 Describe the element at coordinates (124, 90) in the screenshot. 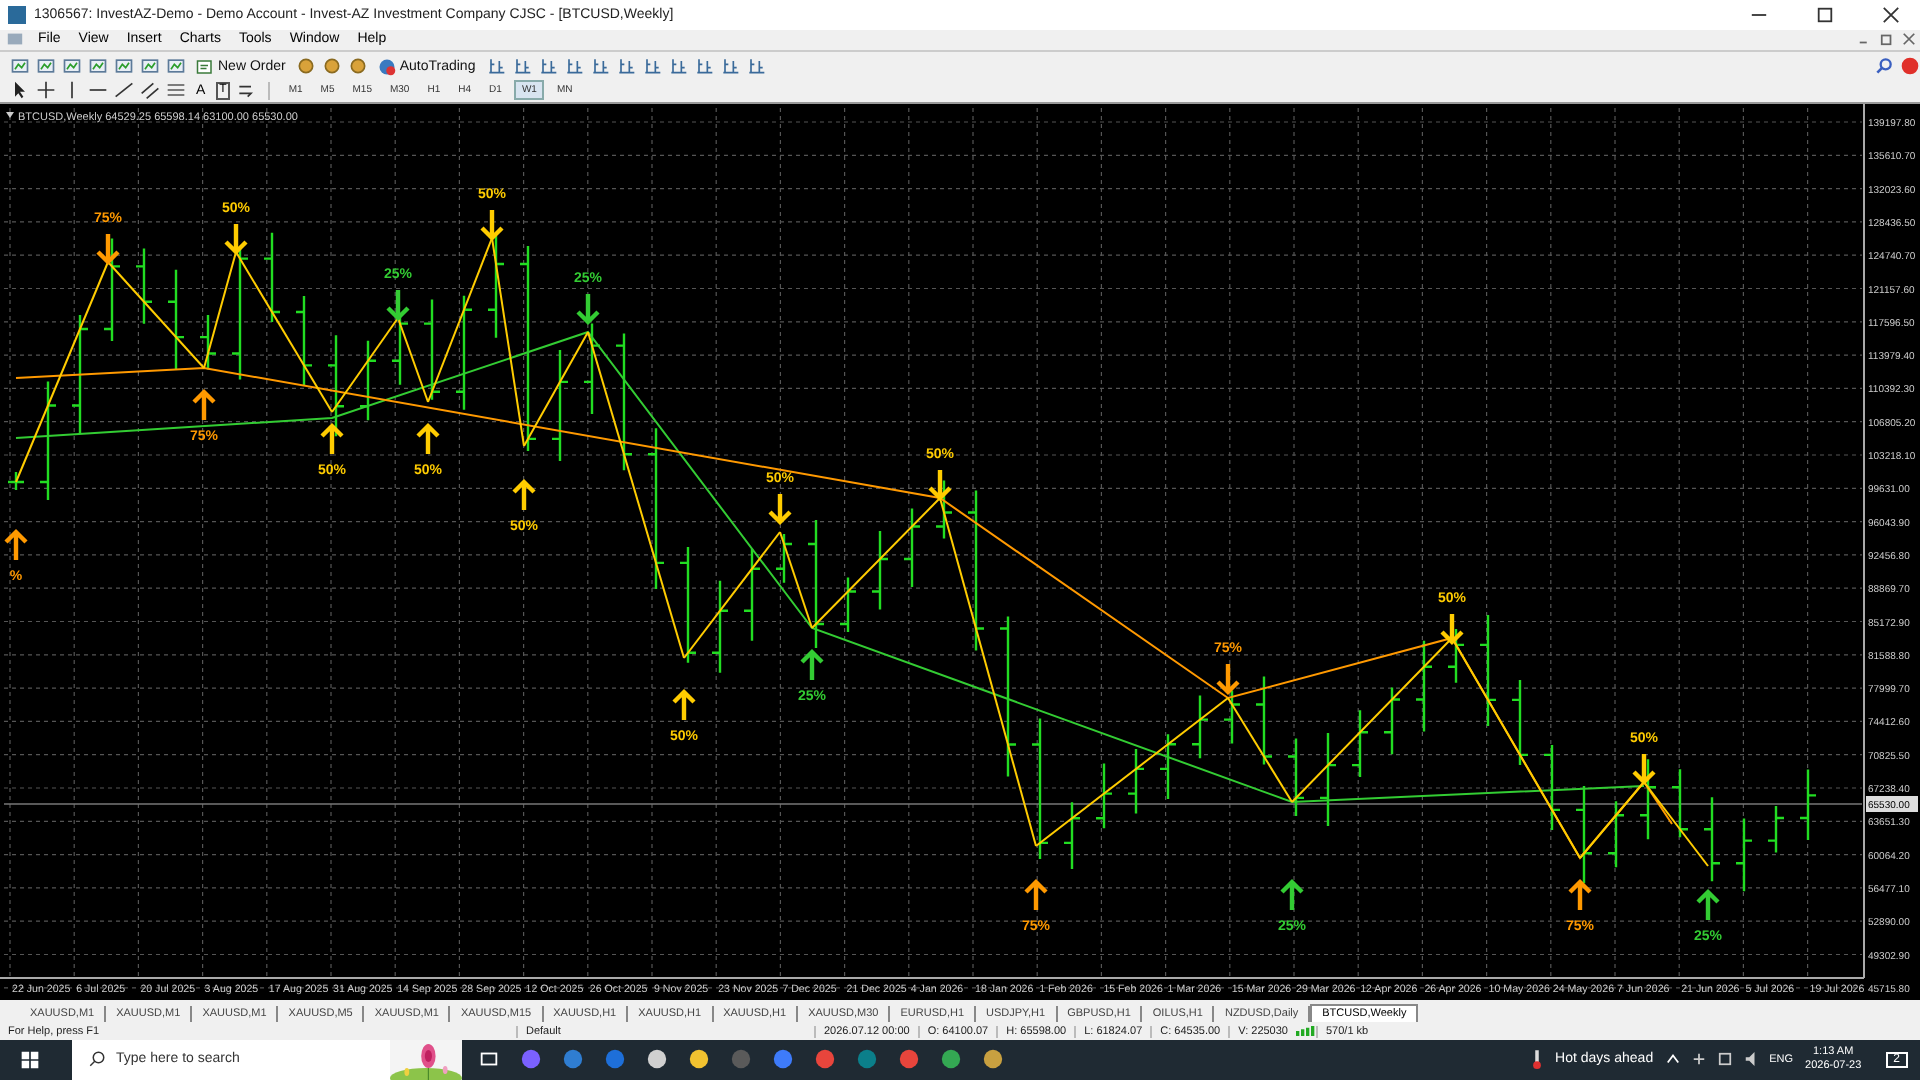

I see `trendline-icon` at that location.